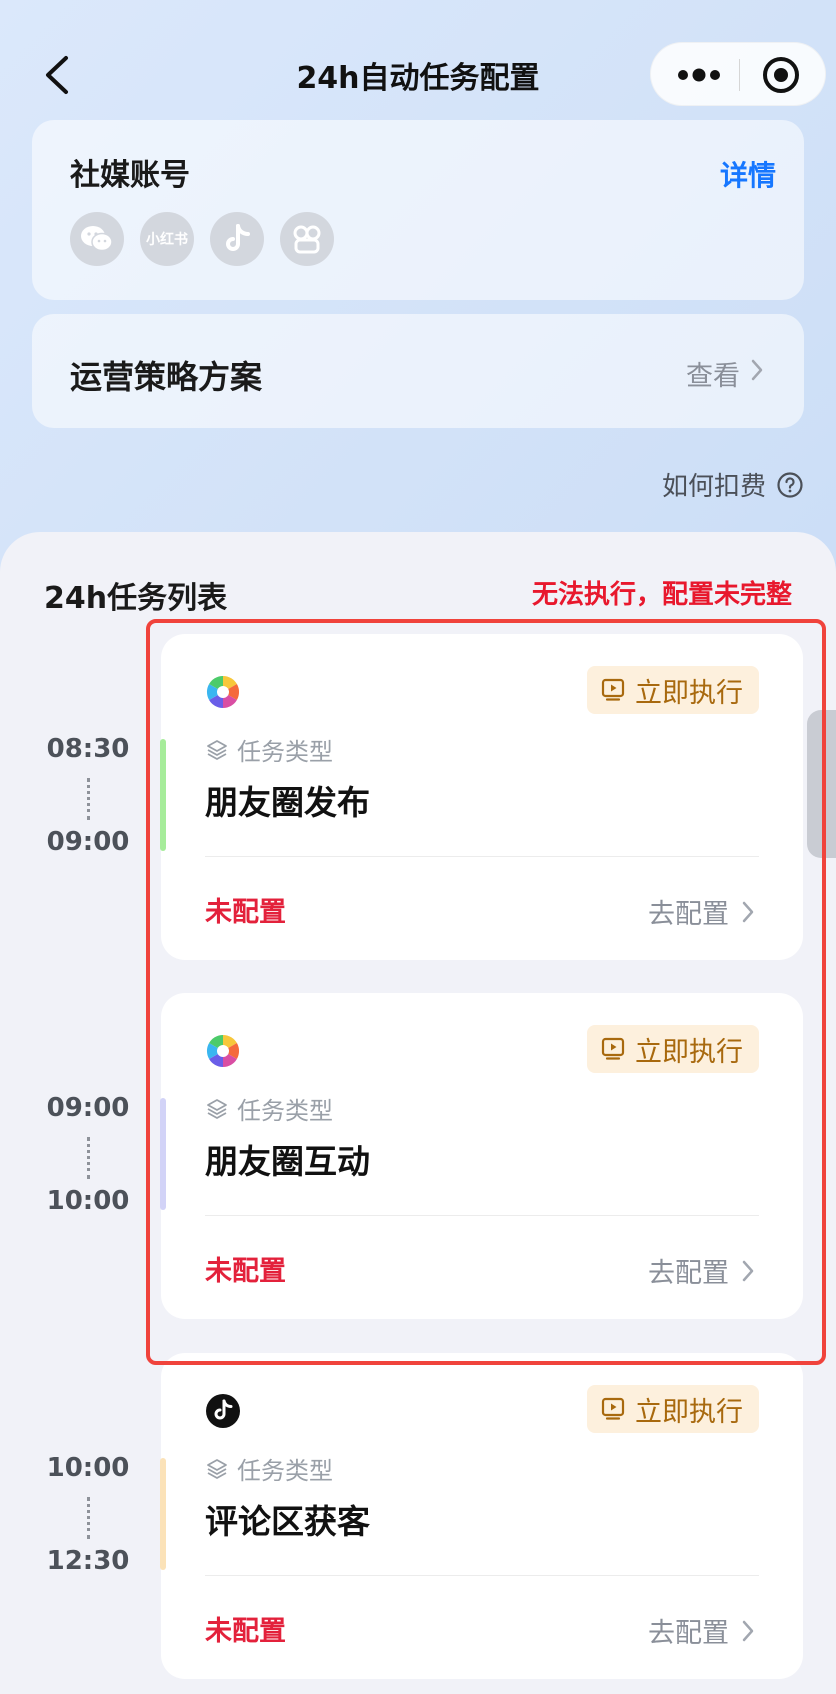 The image size is (836, 1694). Describe the element at coordinates (481, 797) in the screenshot. I see `task-card: 立即执行 任务类型 朋友圈发布 未配置 去配置` at that location.